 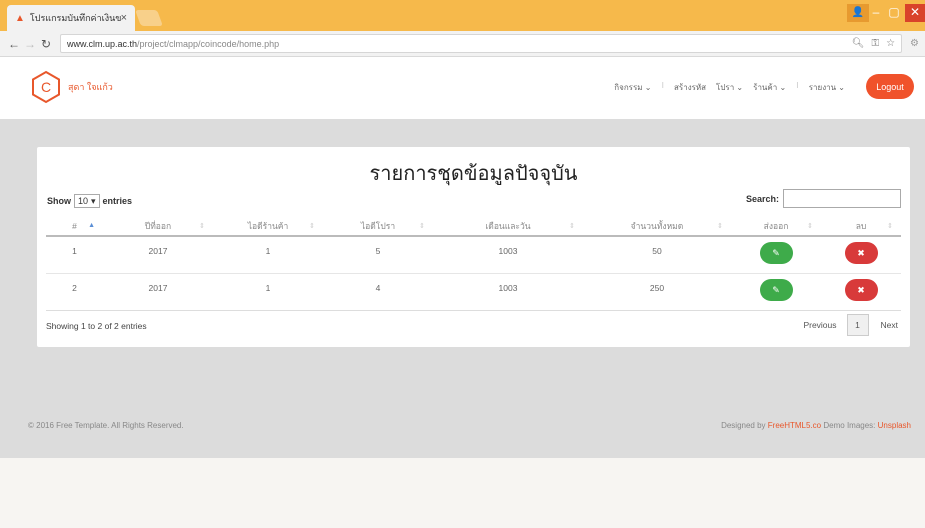 What do you see at coordinates (762, 198) in the screenshot?
I see `search-label: Search:` at bounding box center [762, 198].